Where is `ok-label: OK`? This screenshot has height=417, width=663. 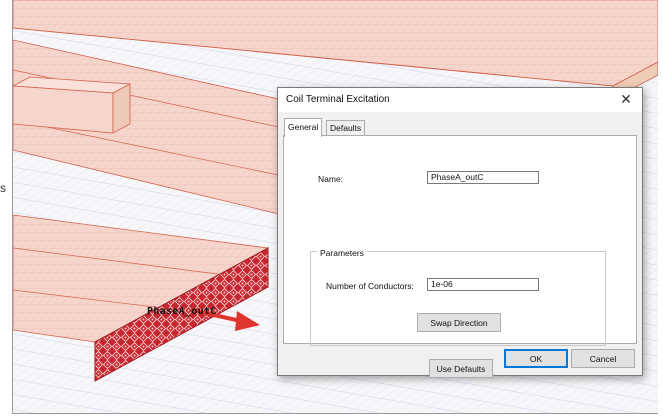 ok-label: OK is located at coordinates (536, 359).